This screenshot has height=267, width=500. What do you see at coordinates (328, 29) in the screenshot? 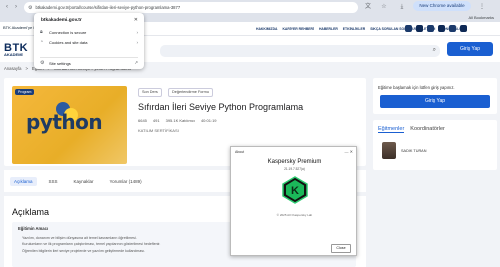
I see `nav-item: HABERLER` at bounding box center [328, 29].